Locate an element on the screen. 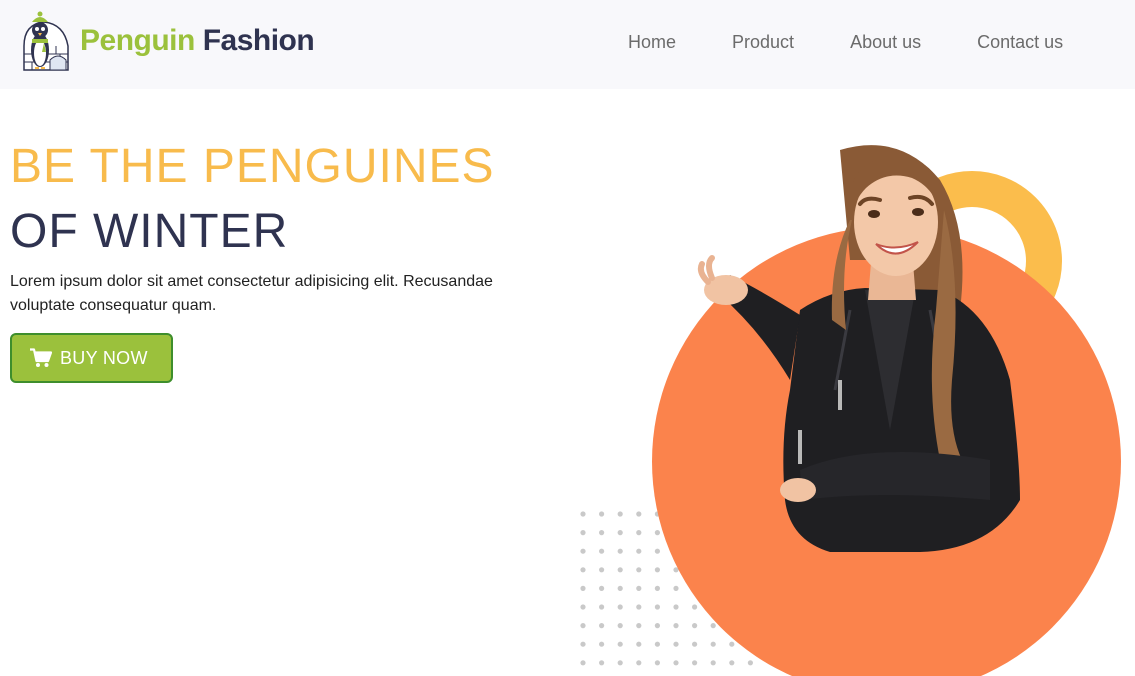  brand-name-part1: Penguin is located at coordinates (137, 40).